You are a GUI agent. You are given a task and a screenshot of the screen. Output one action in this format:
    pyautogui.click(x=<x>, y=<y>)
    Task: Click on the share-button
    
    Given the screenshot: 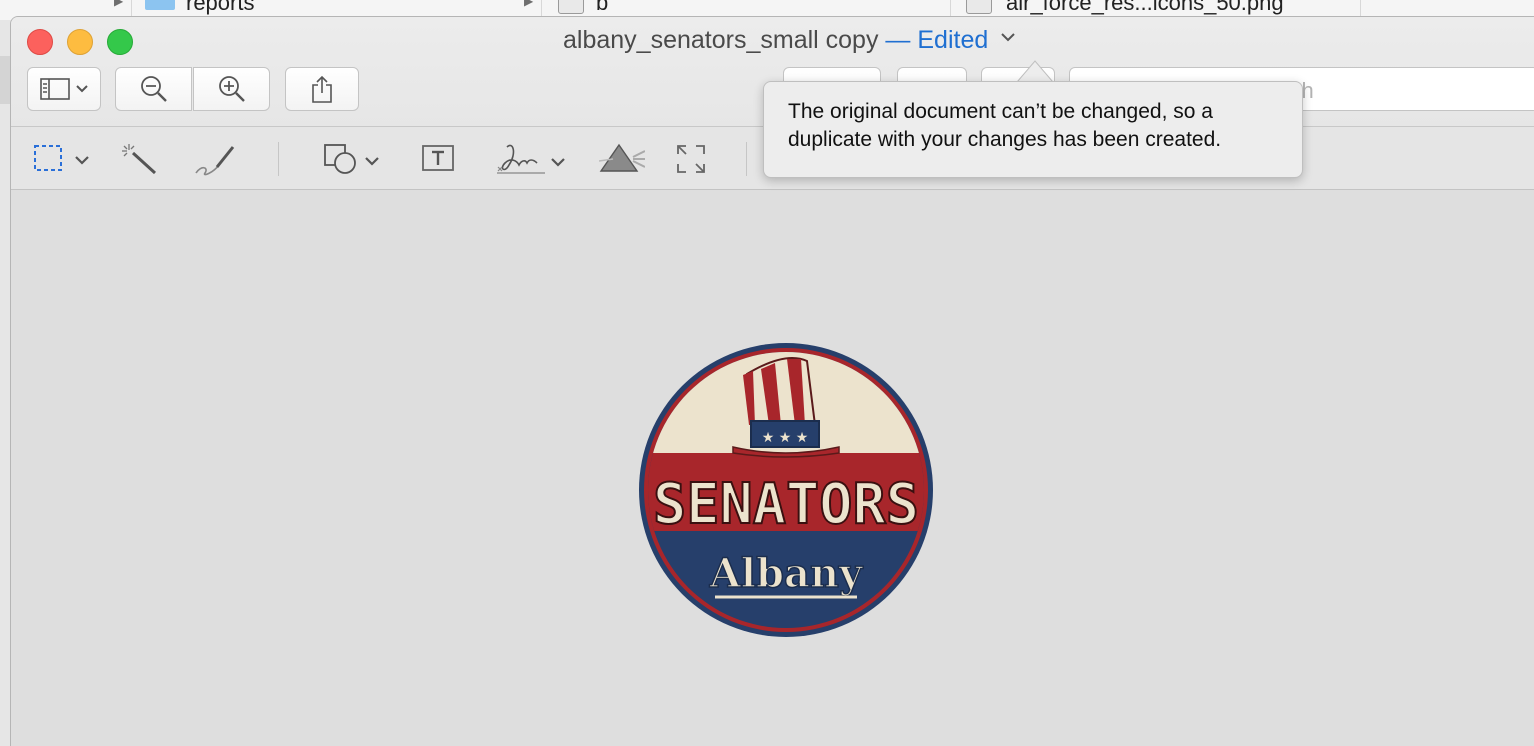 What is the action you would take?
    pyautogui.click(x=322, y=89)
    